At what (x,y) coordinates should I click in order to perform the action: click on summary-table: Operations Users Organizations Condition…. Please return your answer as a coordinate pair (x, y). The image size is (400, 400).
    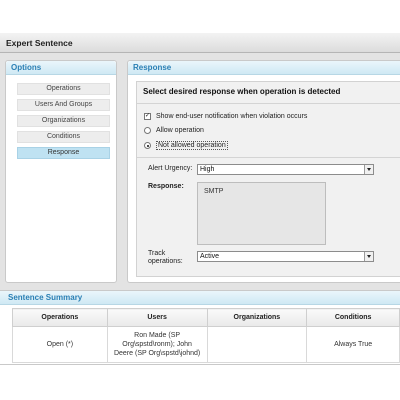
    Looking at the image, I should click on (206, 335).